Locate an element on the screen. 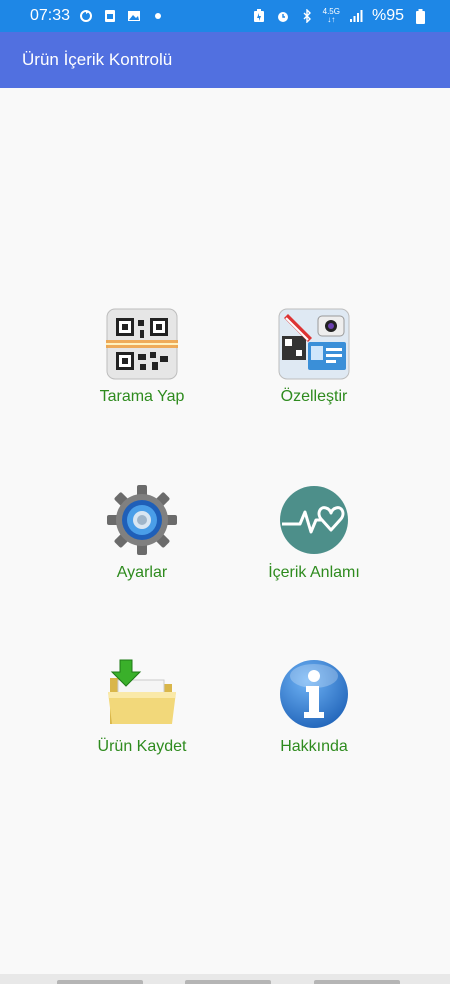 This screenshot has width=450, height=984. customize-button: Özelleştir is located at coordinates (314, 357).